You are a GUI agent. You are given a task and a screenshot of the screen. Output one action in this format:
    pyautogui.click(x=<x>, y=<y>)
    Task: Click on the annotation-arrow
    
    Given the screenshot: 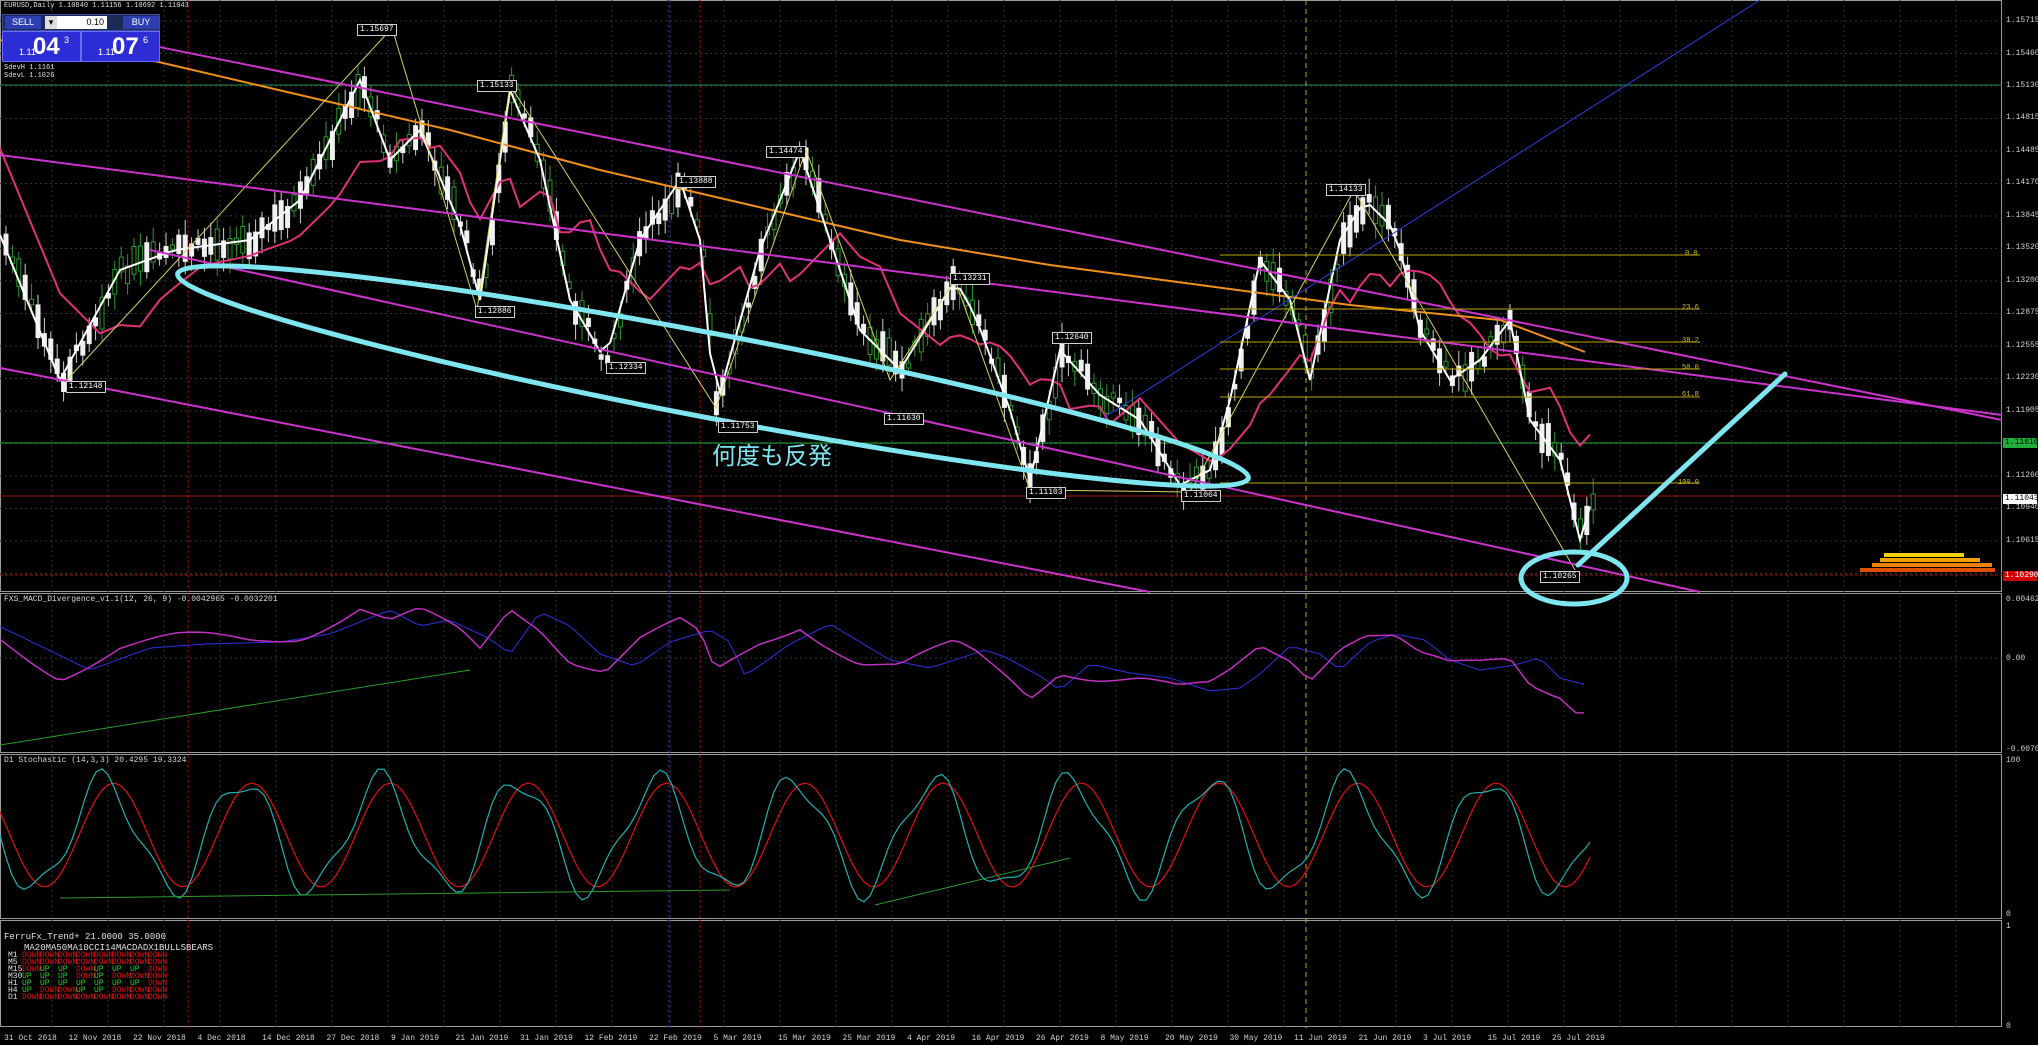 What is the action you would take?
    pyautogui.click(x=1681, y=469)
    